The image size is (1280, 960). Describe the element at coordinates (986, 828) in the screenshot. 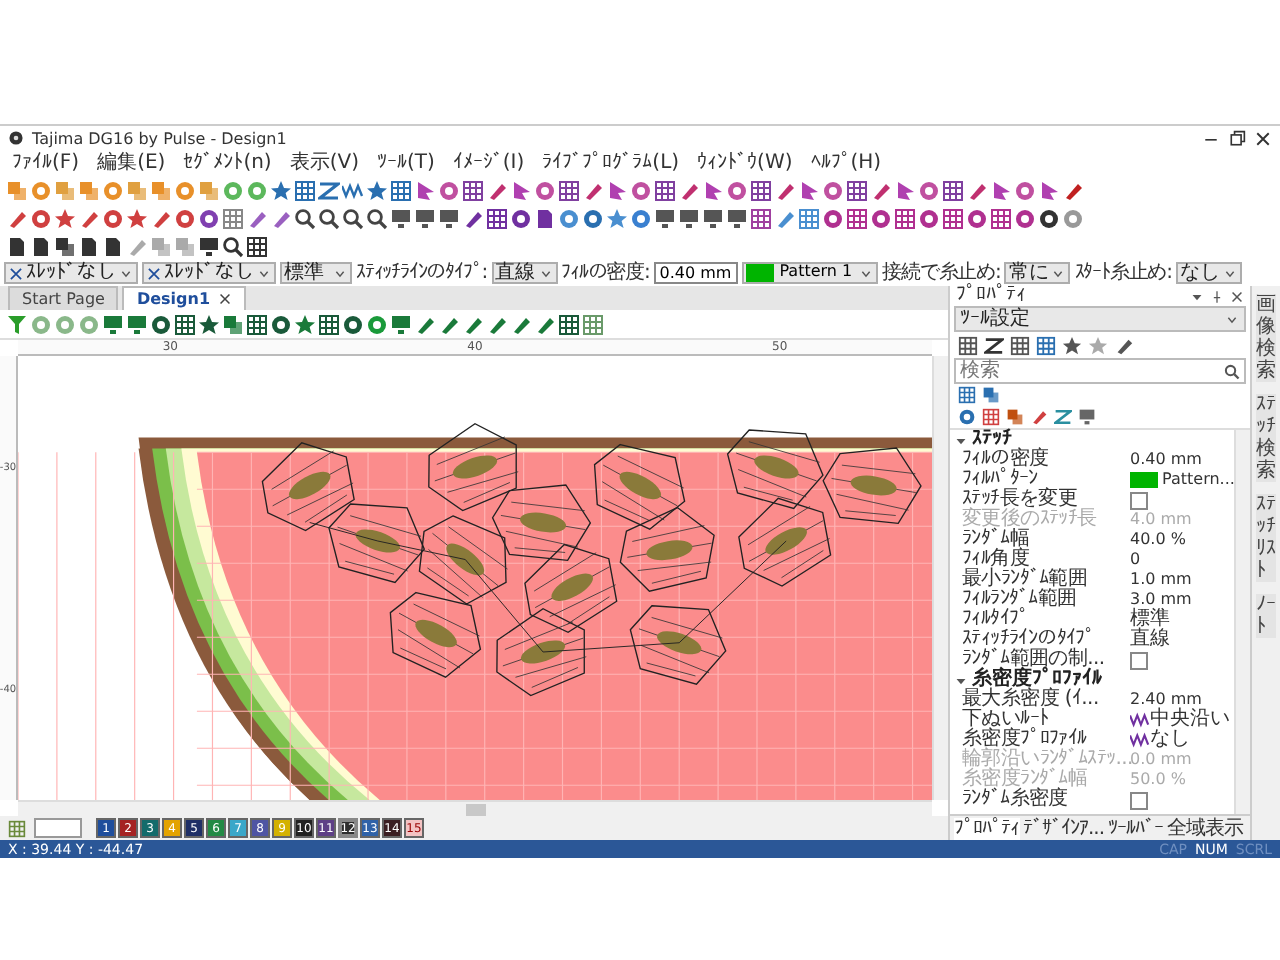

I see `panel-tab: ﾌﾟﾛﾊﾟﾃｨ` at that location.